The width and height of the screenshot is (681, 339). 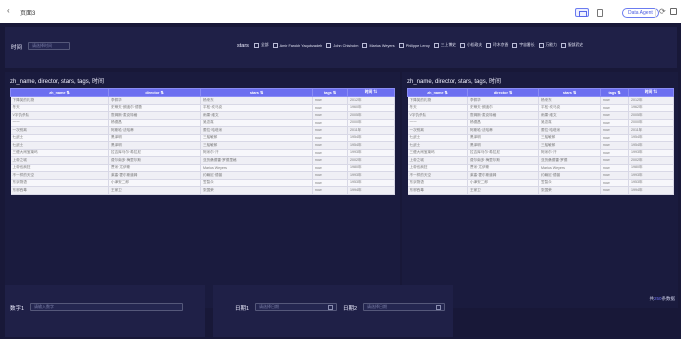 I want to click on table-cell: 1994年, so click(x=651, y=190).